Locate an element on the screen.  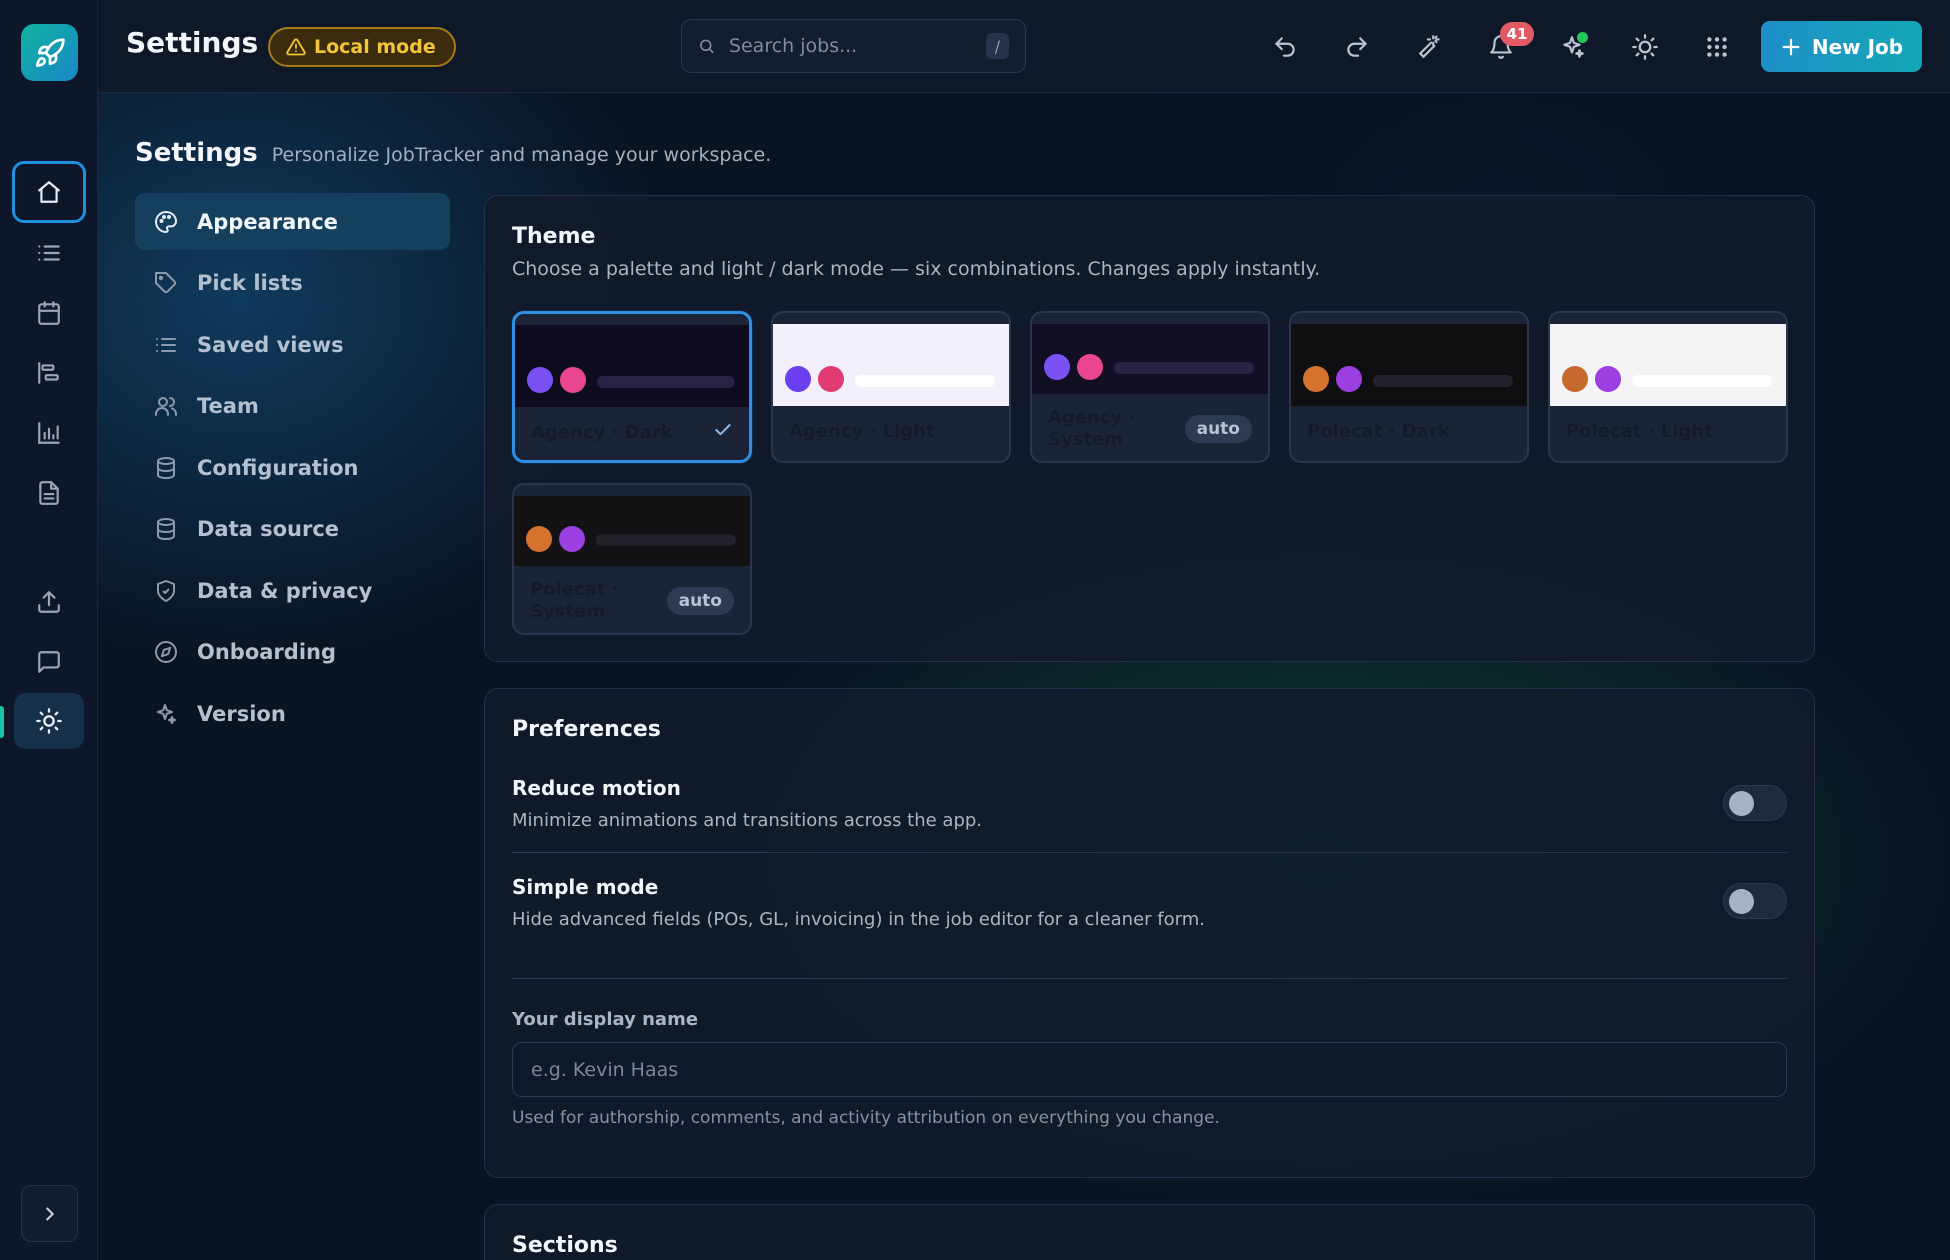
nav-label: Configuration is located at coordinates (278, 467).